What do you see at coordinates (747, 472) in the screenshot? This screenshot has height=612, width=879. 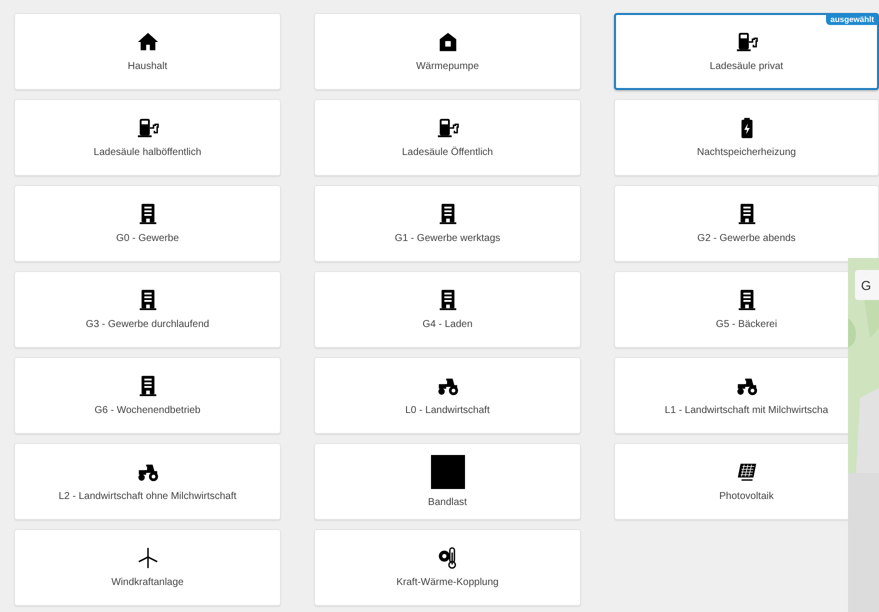 I see `solar-panel-icon` at bounding box center [747, 472].